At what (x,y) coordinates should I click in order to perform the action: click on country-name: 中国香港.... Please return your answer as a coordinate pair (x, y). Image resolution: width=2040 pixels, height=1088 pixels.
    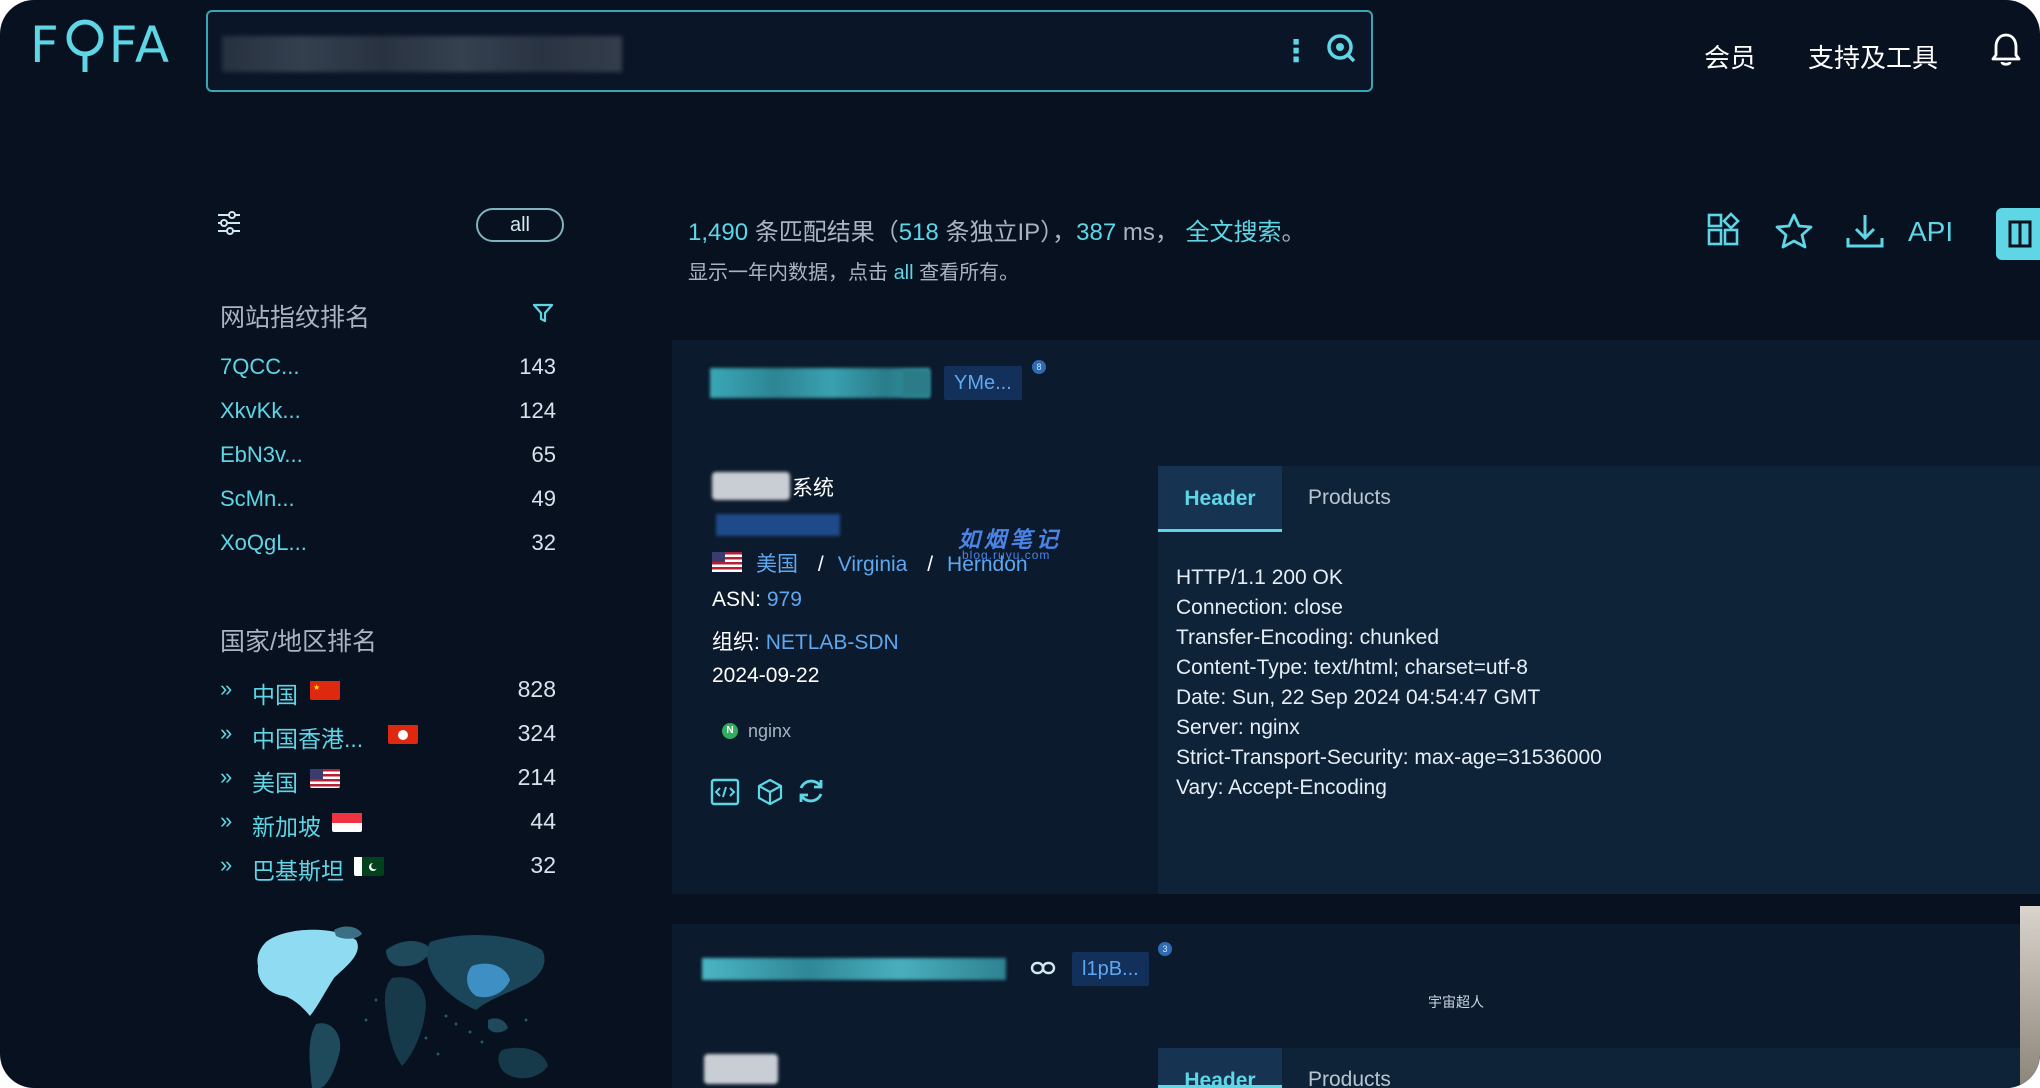
    Looking at the image, I should click on (307, 737).